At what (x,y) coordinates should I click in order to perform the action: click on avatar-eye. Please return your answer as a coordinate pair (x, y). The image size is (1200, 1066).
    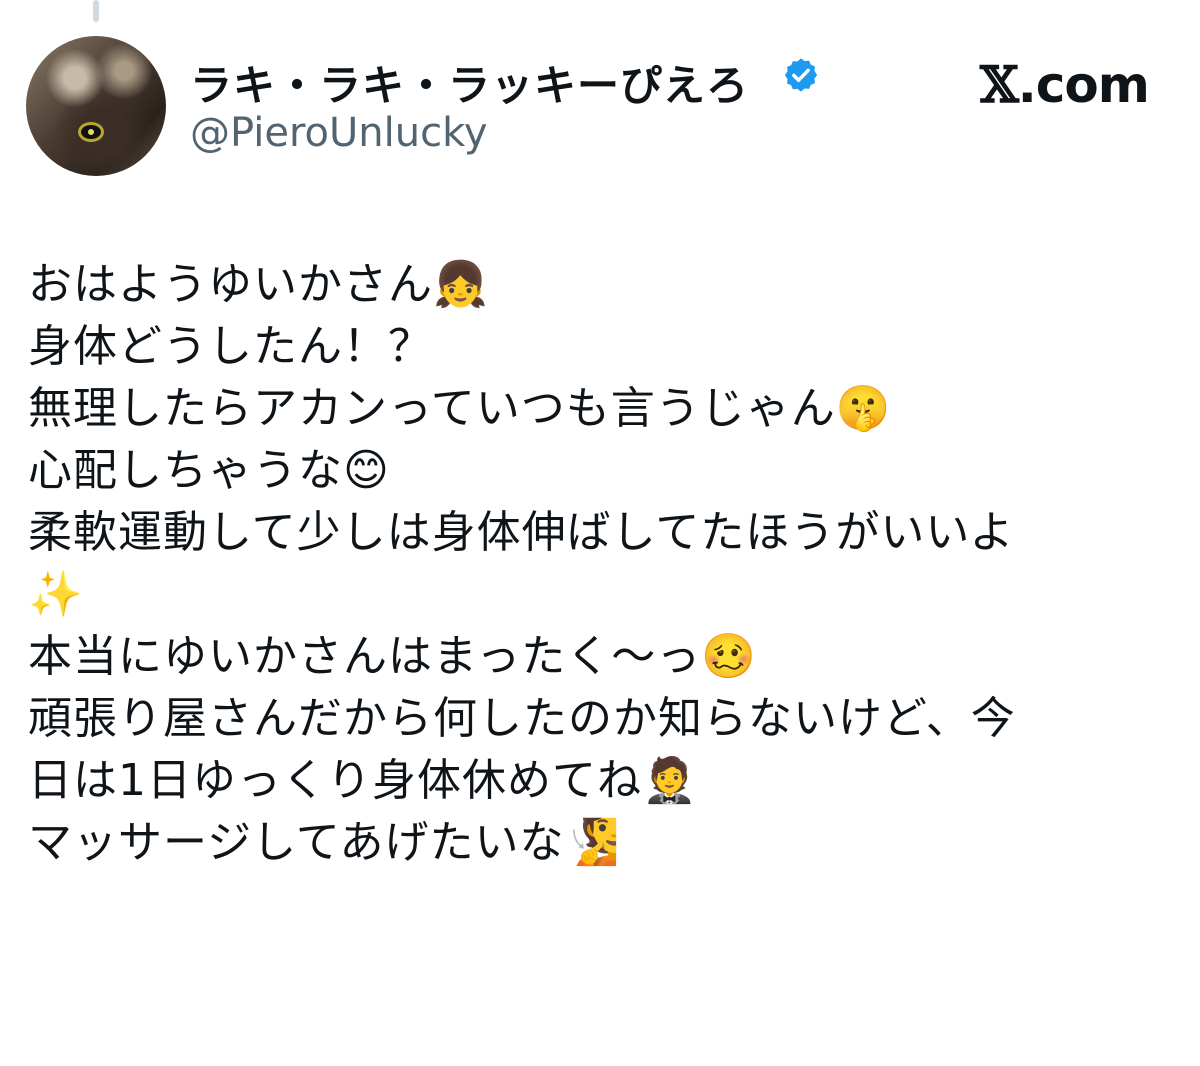
    Looking at the image, I should click on (91, 132).